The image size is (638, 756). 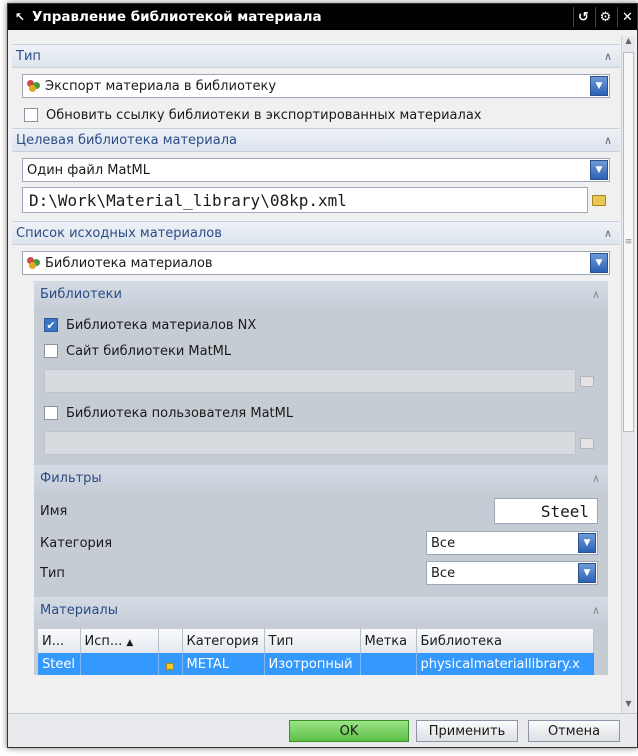 What do you see at coordinates (321, 294) in the screenshot?
I see `libraries-header: Библиотеки ∧` at bounding box center [321, 294].